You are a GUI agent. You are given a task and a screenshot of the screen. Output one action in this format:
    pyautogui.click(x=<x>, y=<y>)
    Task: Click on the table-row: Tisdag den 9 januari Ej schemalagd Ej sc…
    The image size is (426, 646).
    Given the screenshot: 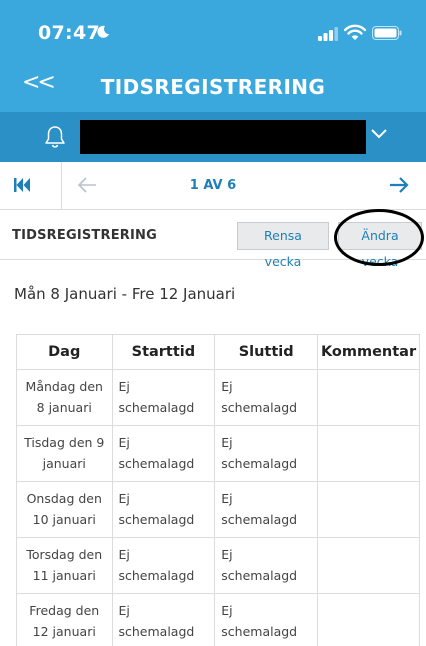 What is the action you would take?
    pyautogui.click(x=218, y=453)
    